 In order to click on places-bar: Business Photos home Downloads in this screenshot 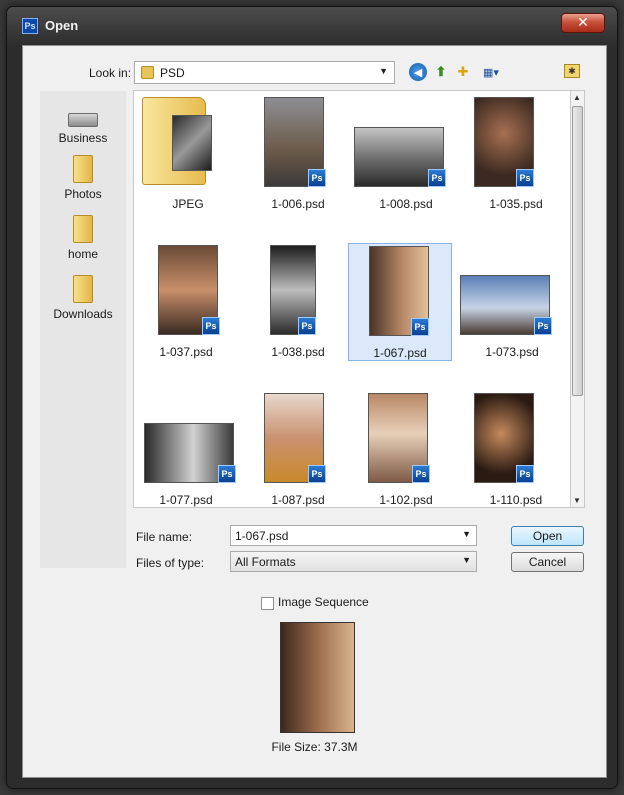, I will do `click(83, 329)`.